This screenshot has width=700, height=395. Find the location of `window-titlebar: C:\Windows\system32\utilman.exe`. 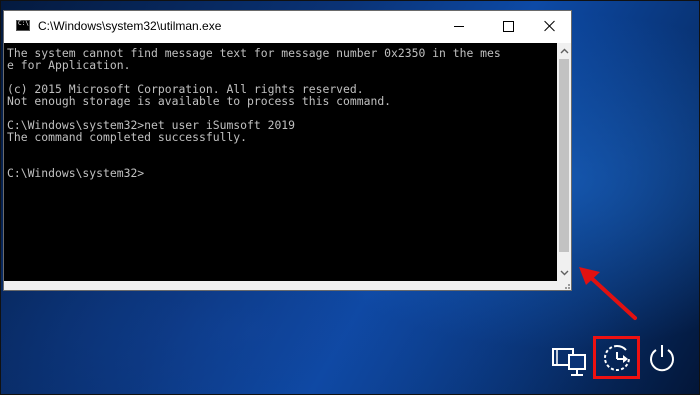

window-titlebar: C:\Windows\system32\utilman.exe is located at coordinates (287, 27).